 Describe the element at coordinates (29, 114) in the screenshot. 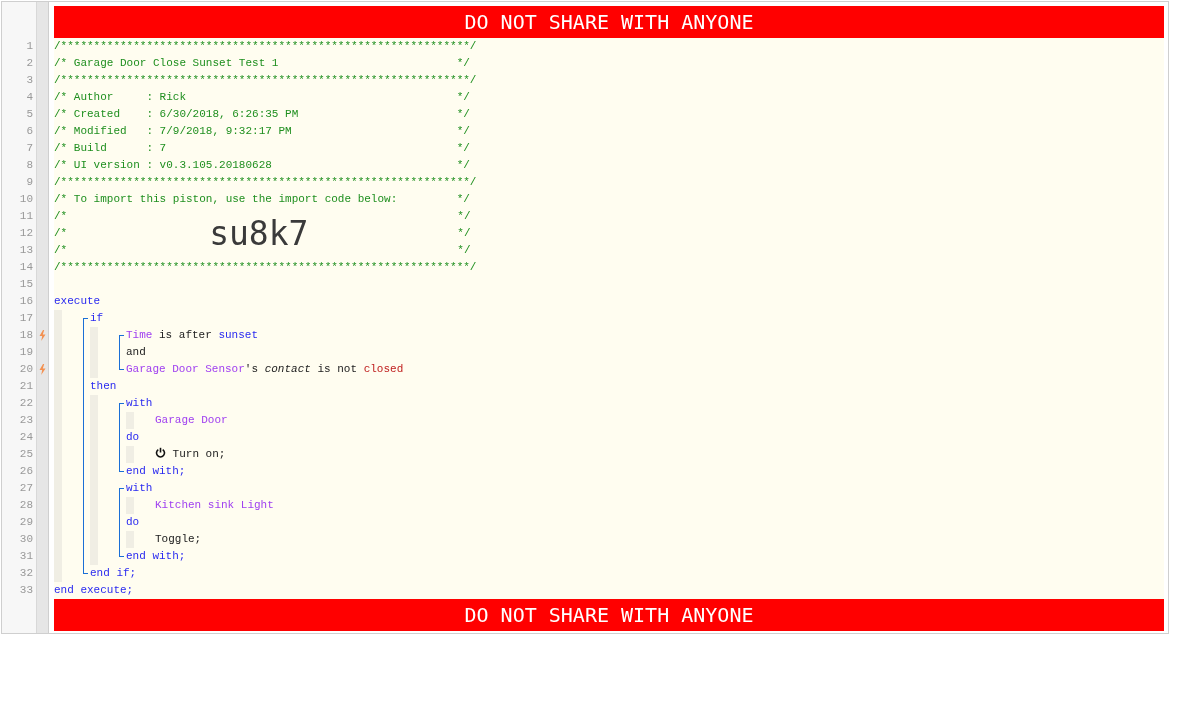

I see `line-number: 5` at that location.